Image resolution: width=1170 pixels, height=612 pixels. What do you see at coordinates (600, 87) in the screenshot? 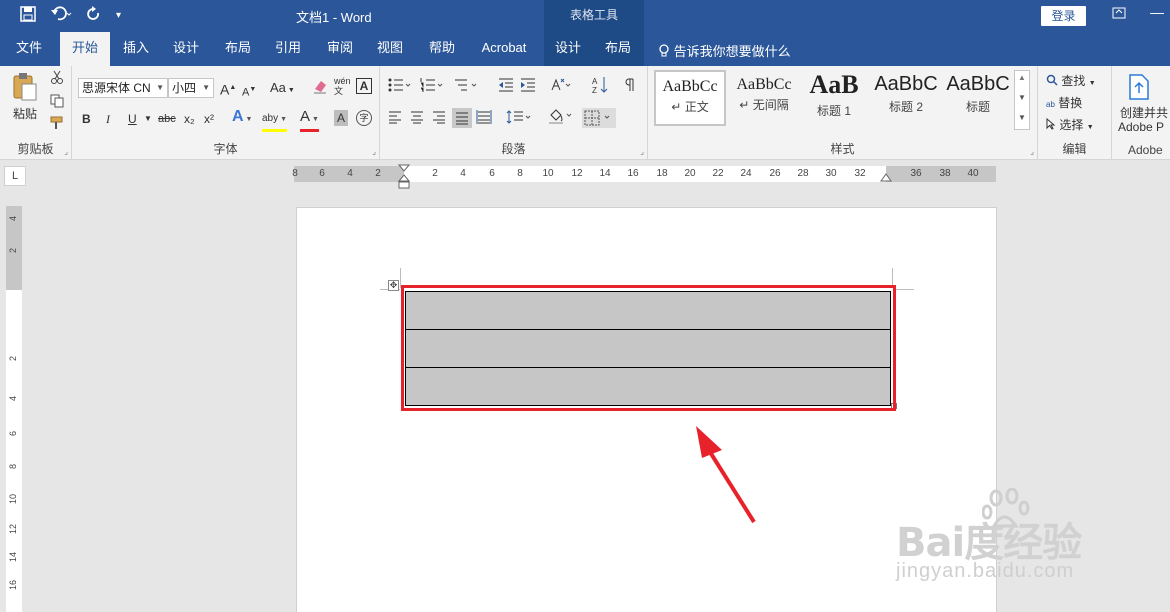
I see `sort-icon: AZ` at bounding box center [600, 87].